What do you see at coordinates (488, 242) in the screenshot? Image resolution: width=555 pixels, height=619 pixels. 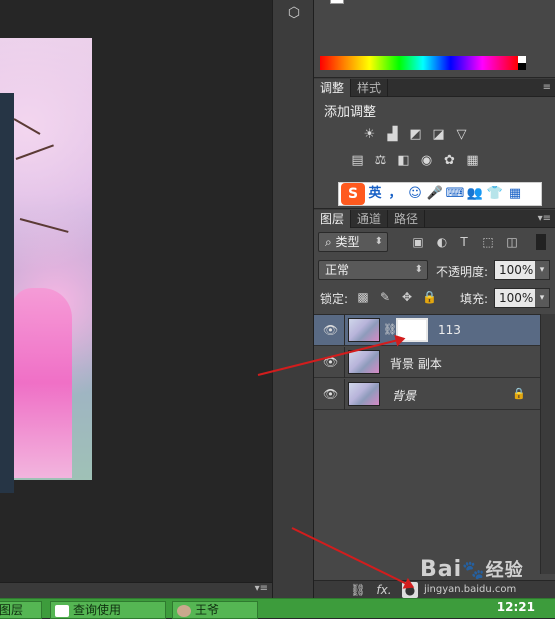 I see `shape-filter-icon: ⬚` at bounding box center [488, 242].